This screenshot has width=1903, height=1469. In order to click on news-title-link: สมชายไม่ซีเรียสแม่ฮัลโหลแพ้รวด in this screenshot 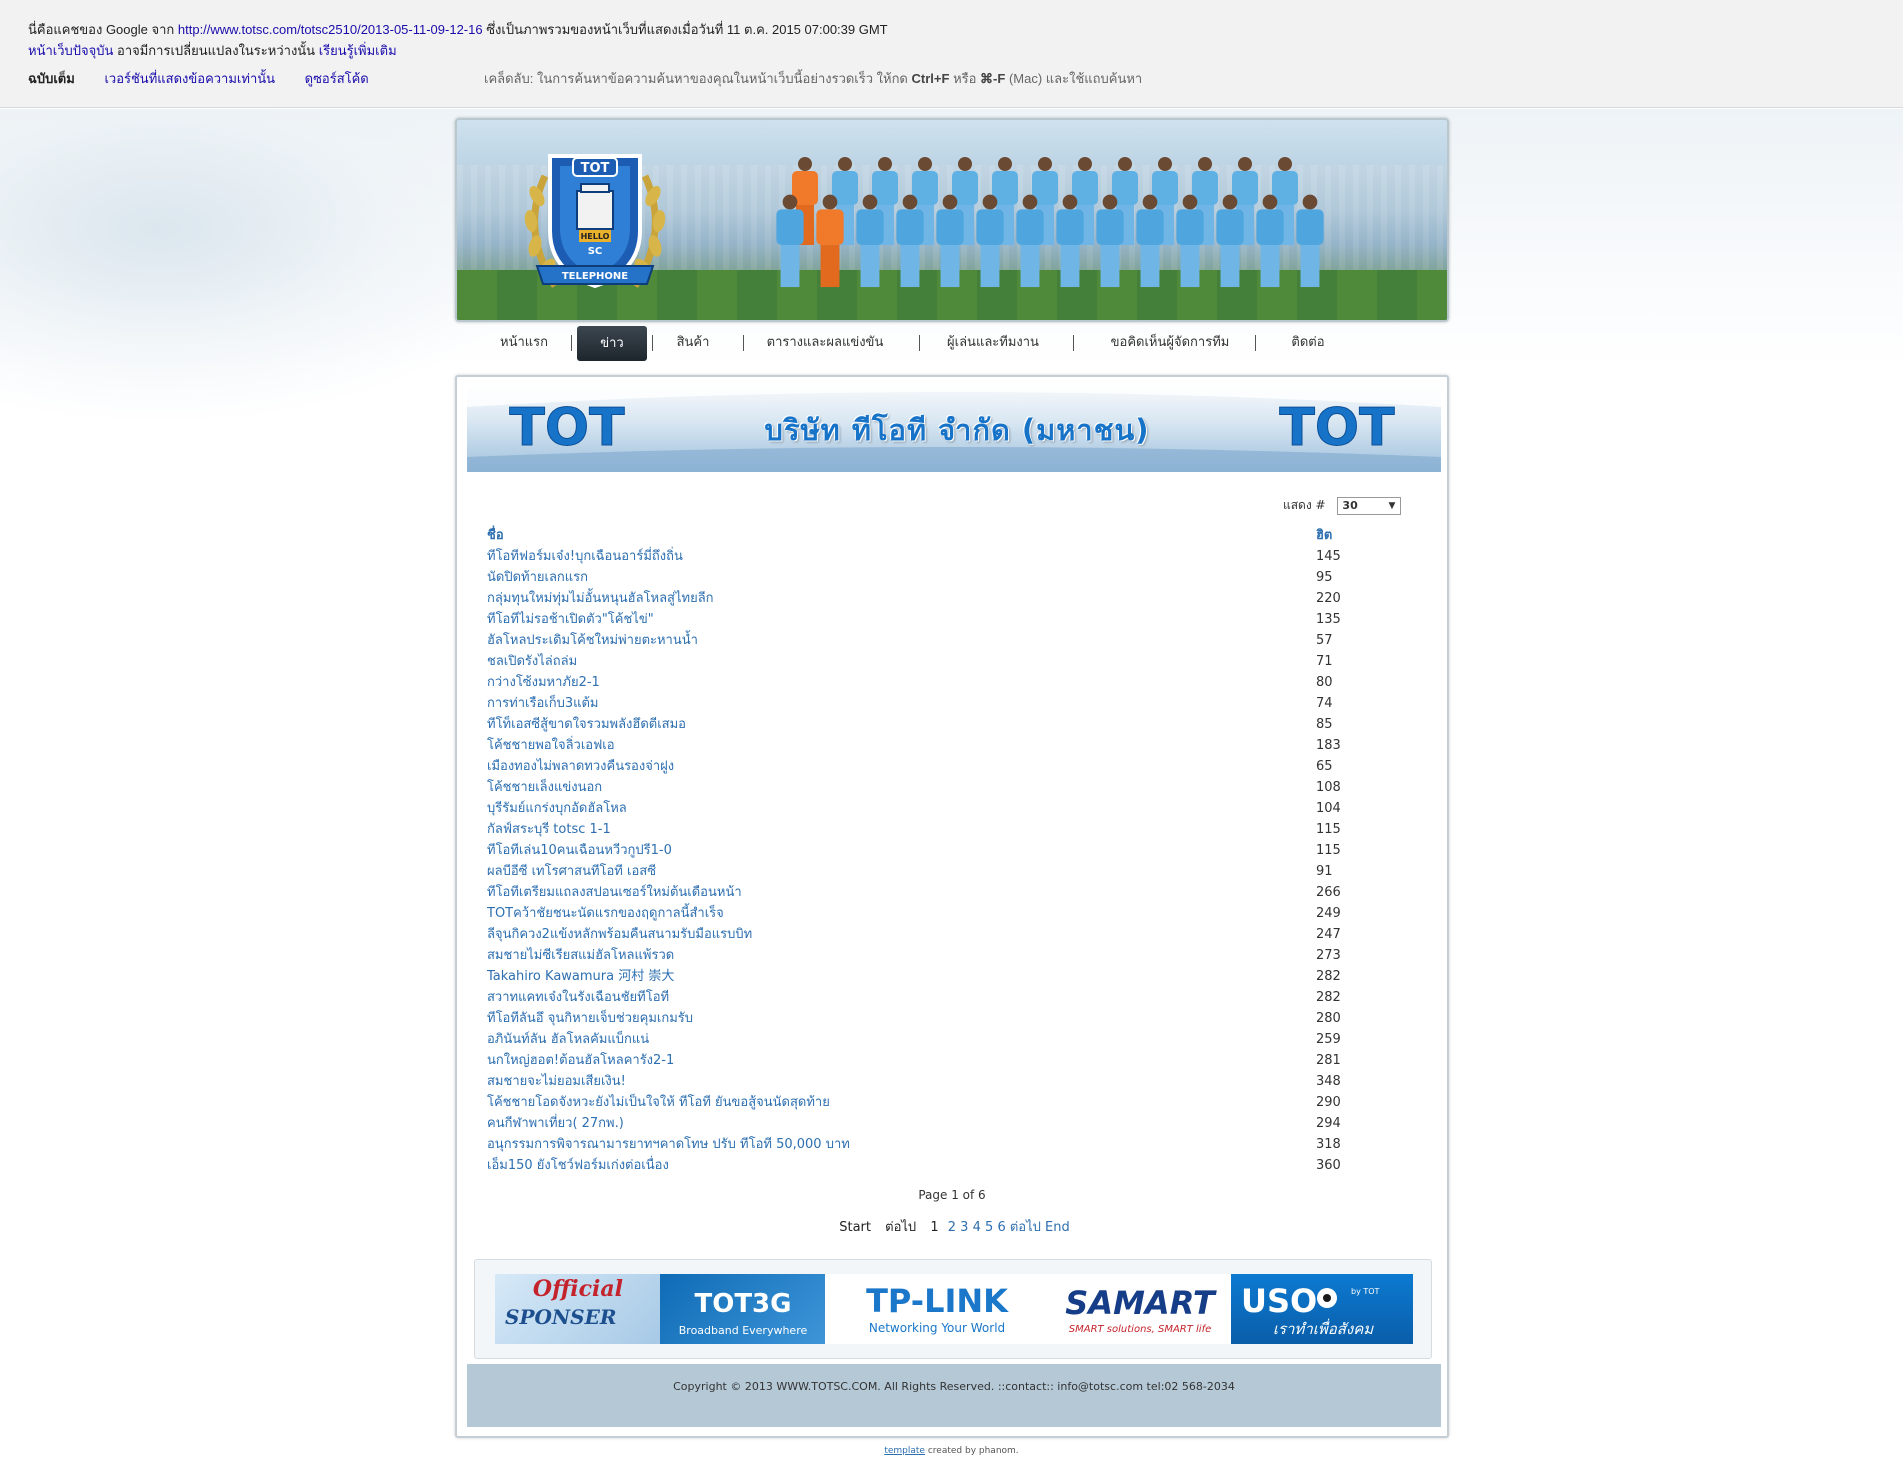, I will do `click(580, 955)`.